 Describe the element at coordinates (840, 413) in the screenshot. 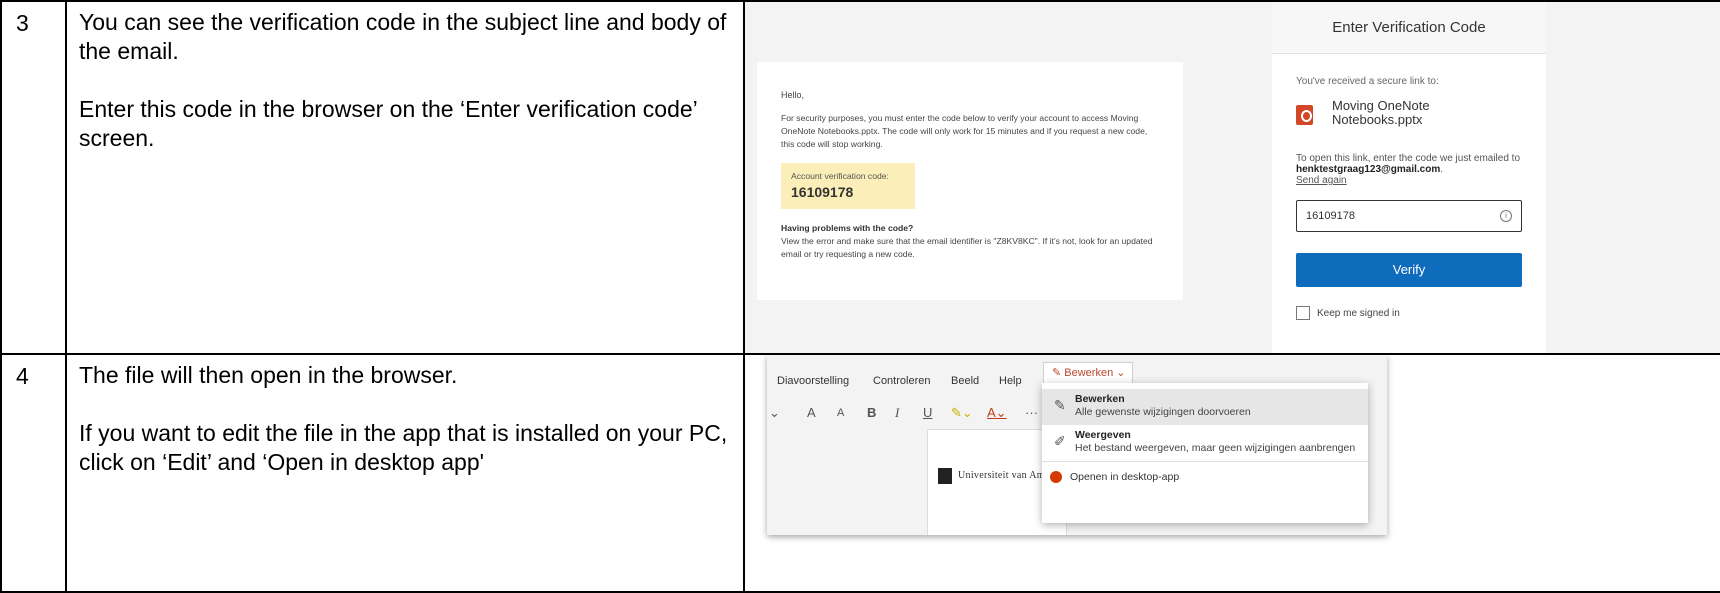

I see `font-shrink-icon: A` at that location.